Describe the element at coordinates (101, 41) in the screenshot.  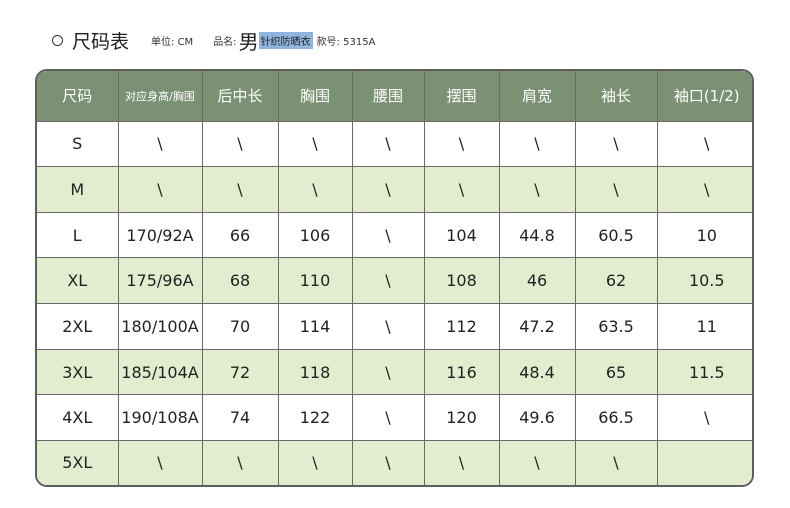
I see `page-title: 尺码表` at that location.